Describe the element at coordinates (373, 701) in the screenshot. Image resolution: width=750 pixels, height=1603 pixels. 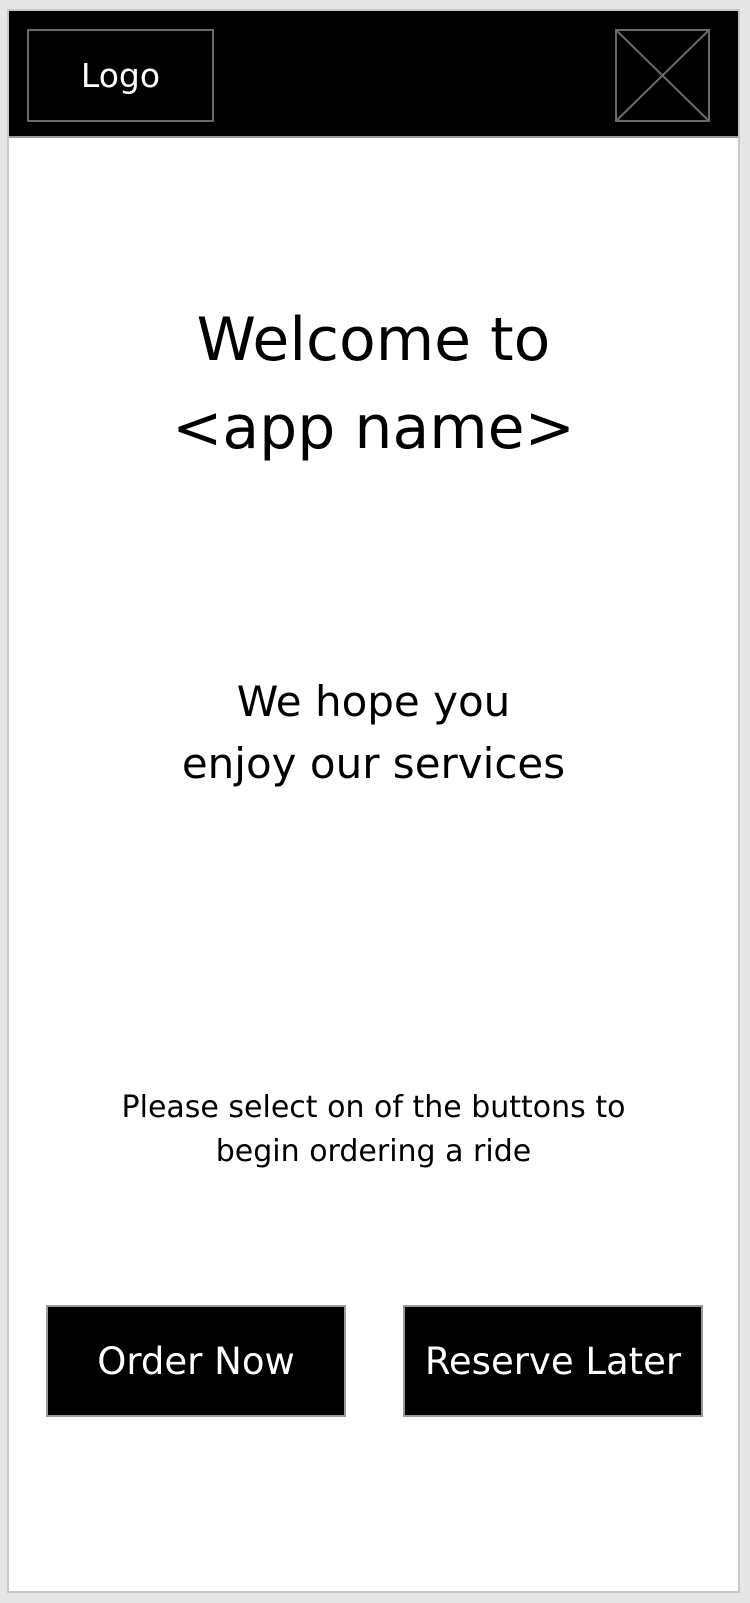
I see `tagline-line-1: We hope you` at that location.